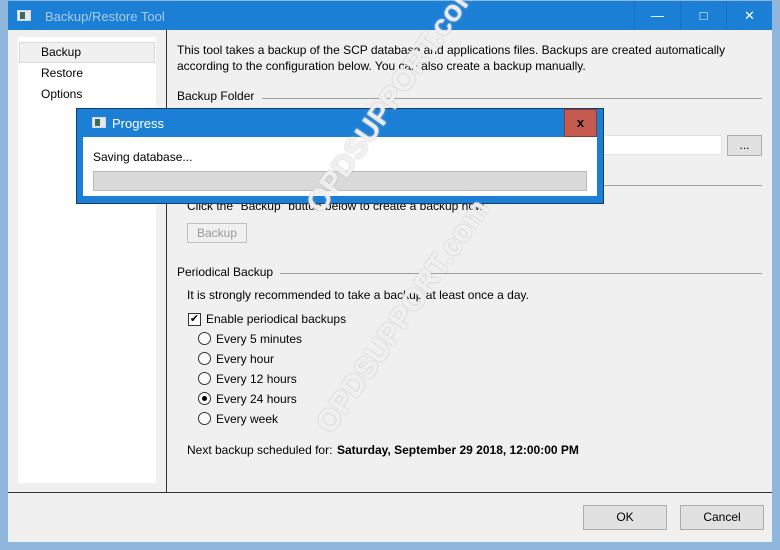 This screenshot has height=550, width=780. I want to click on enable-periodical-label: Enable periodical backups, so click(276, 319).